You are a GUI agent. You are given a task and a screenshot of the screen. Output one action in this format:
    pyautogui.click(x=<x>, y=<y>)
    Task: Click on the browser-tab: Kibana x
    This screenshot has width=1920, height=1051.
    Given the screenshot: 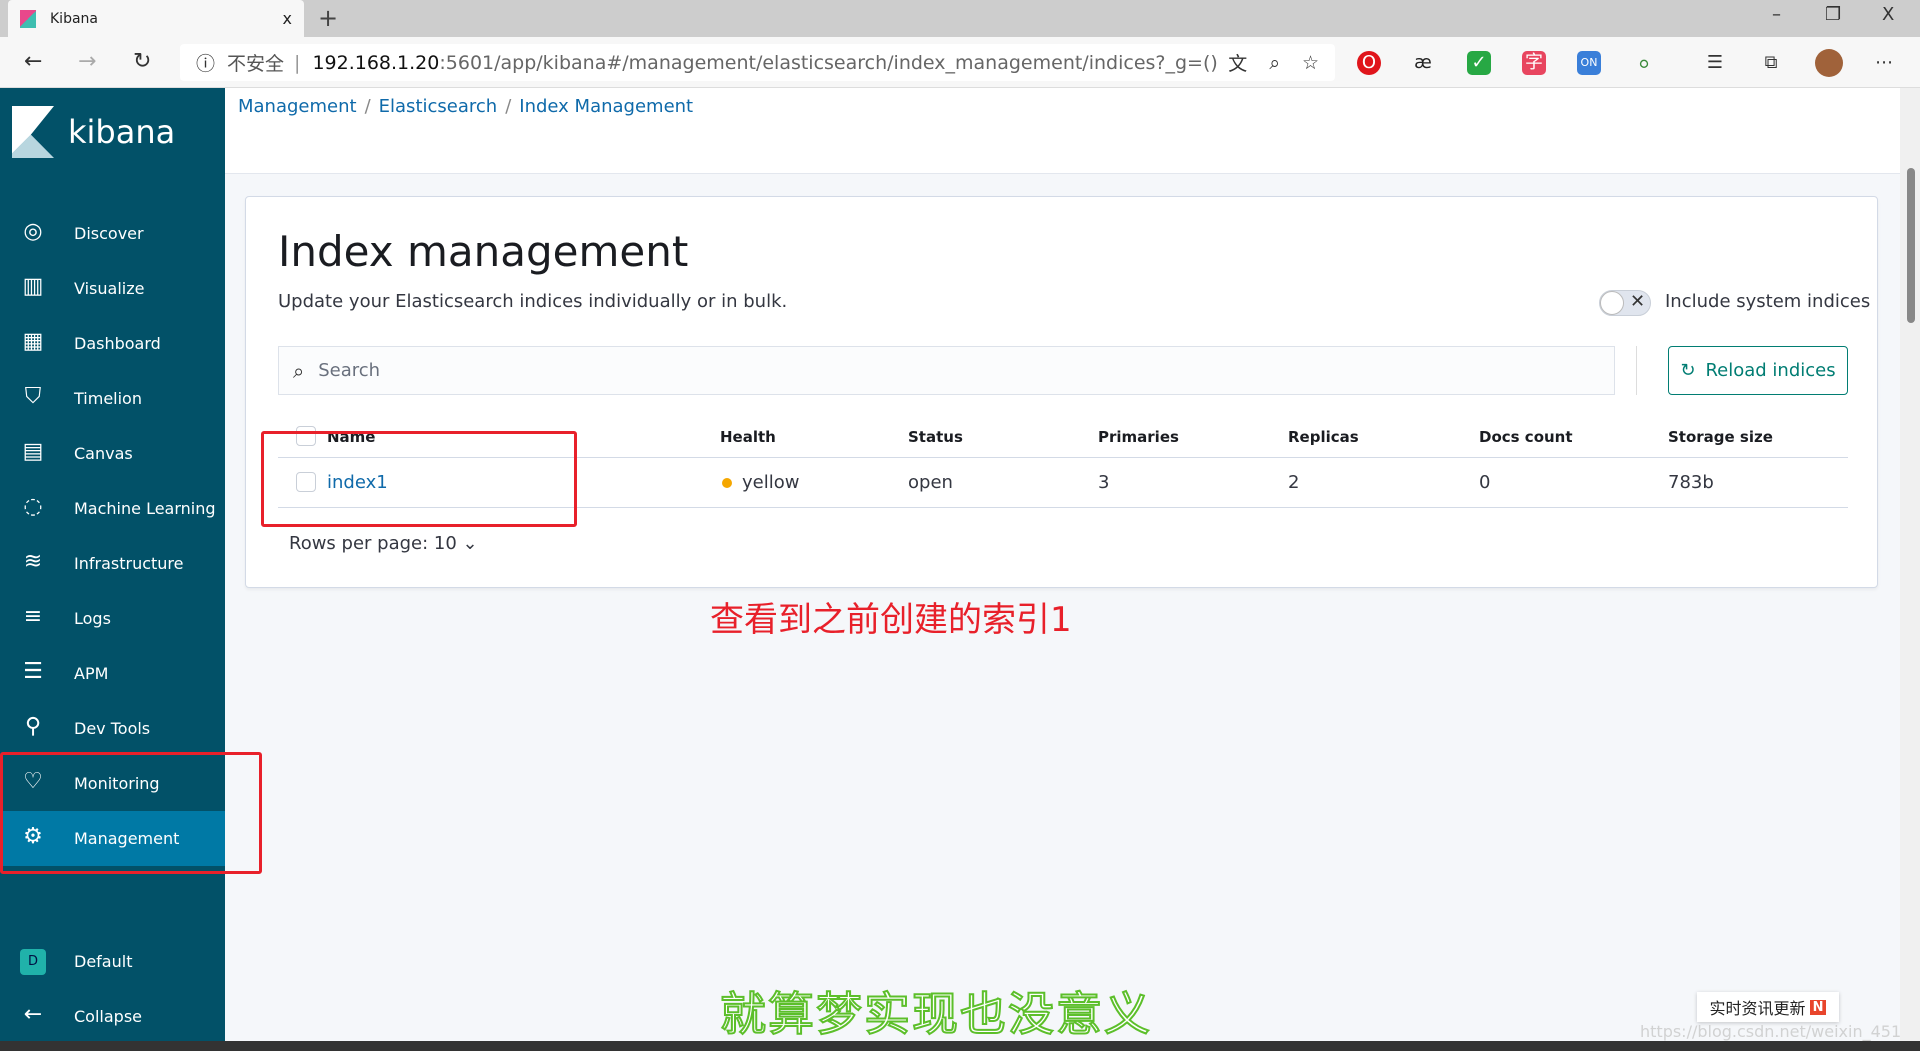 What is the action you would take?
    pyautogui.click(x=156, y=18)
    